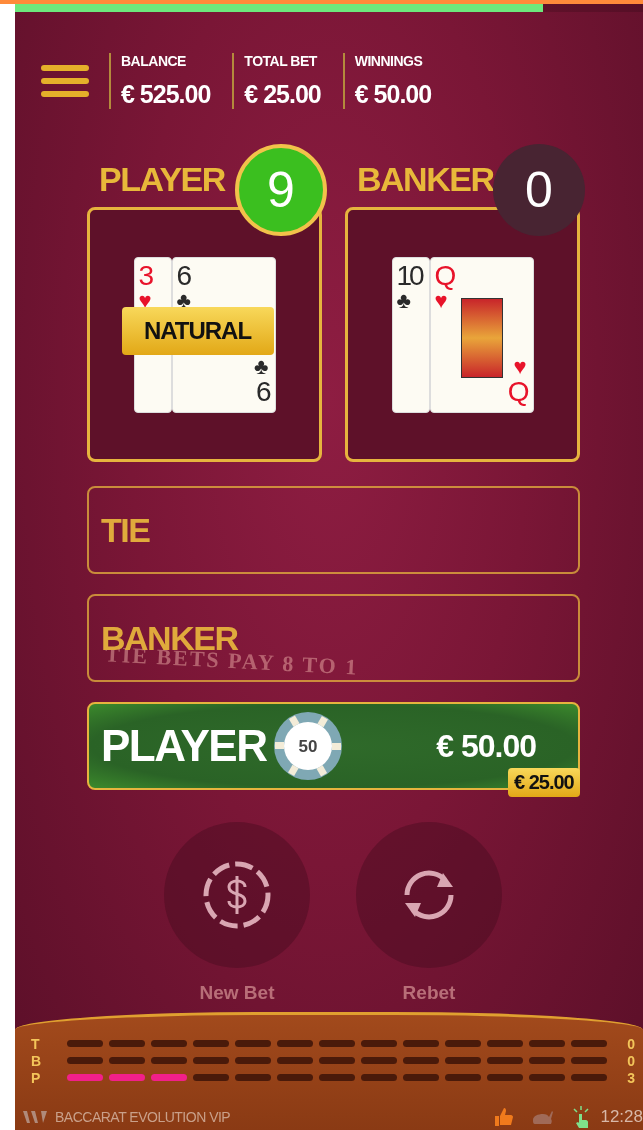  What do you see at coordinates (237, 895) in the screenshot?
I see `dollar-chip-icon` at bounding box center [237, 895].